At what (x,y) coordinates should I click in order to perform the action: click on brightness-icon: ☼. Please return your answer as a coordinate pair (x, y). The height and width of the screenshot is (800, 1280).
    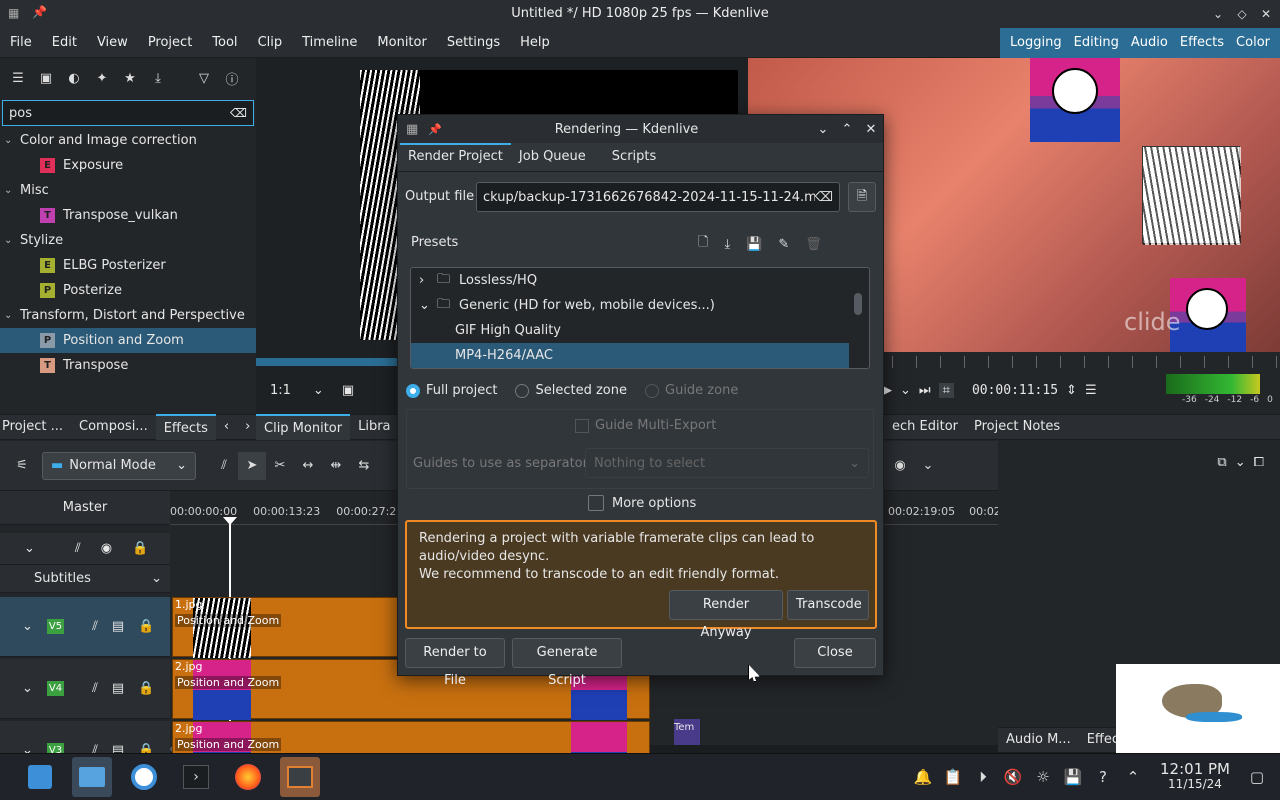
    Looking at the image, I should click on (1043, 777).